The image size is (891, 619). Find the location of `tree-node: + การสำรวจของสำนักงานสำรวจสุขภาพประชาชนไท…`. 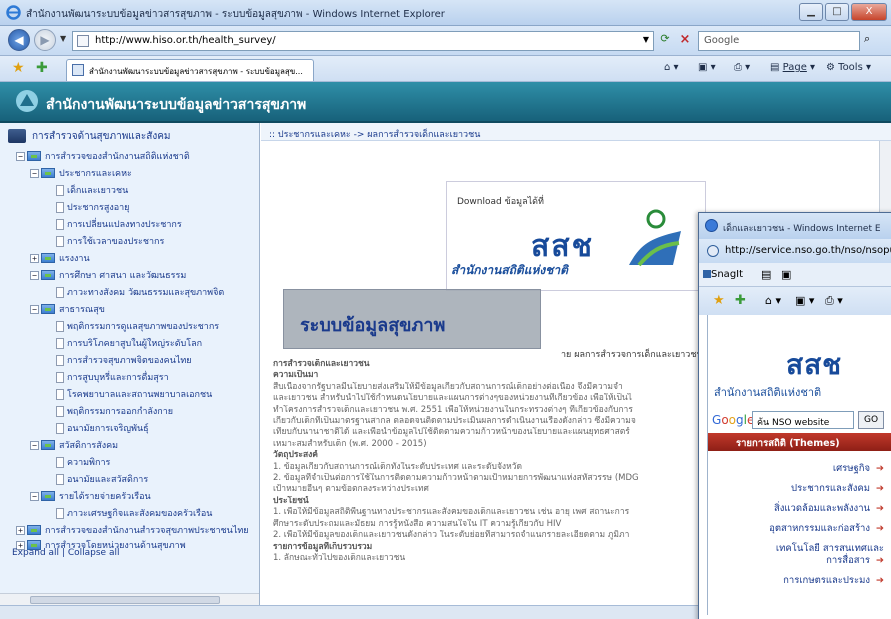

tree-node: + การสำรวจของสำนักงานสำรวจสุขภาพประชาชนไท… is located at coordinates (132, 530).